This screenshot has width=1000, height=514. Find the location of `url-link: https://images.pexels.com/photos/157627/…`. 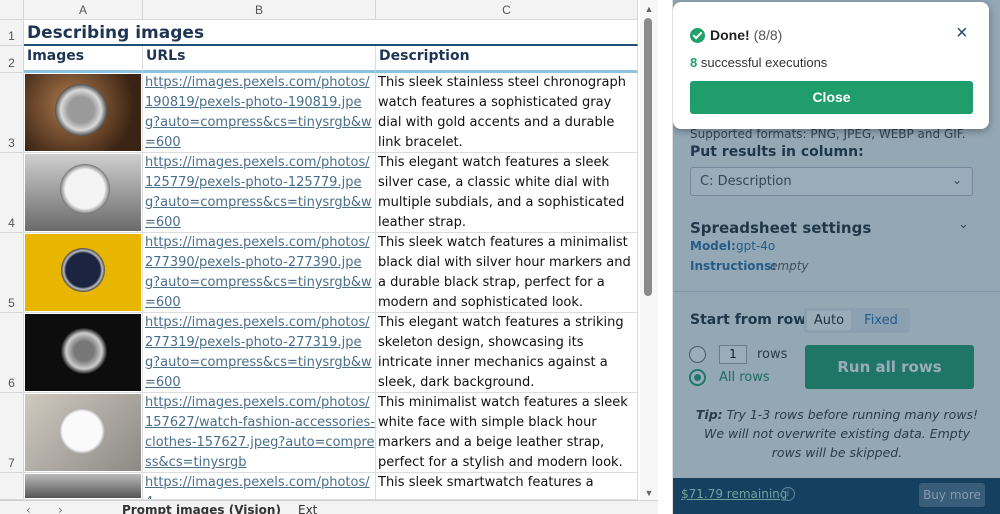

url-link: https://images.pexels.com/photos/157627/… is located at coordinates (259, 433).